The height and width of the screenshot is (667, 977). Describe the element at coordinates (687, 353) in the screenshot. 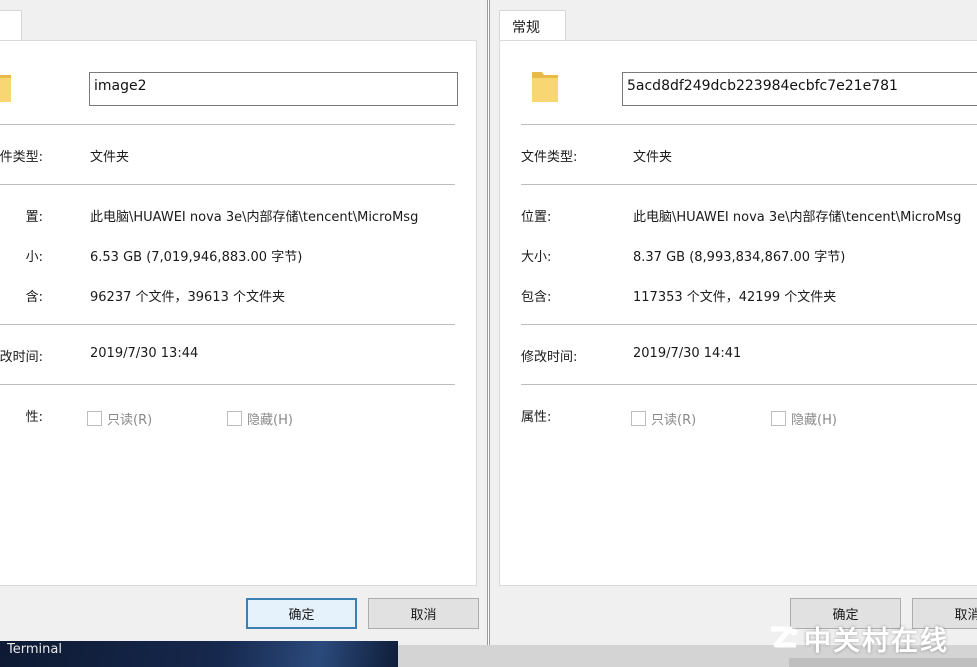

I see `modified-value: 2019/7/30 14:41` at that location.